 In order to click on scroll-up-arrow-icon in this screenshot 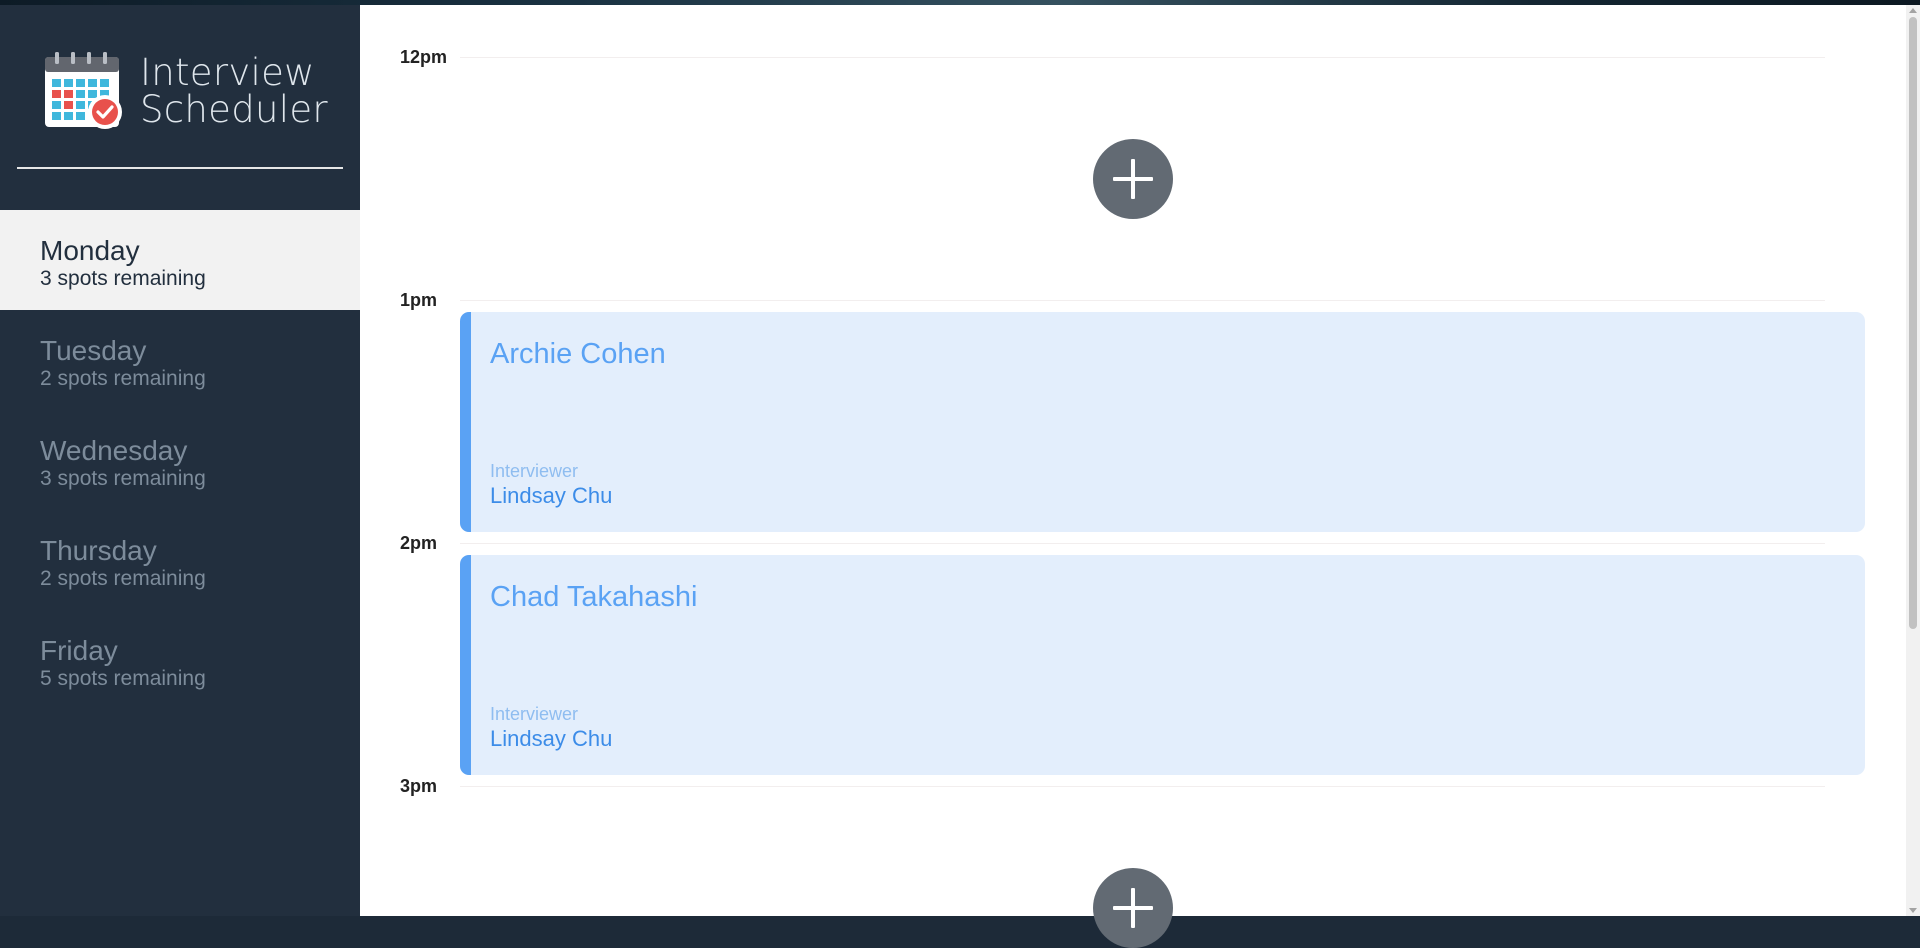, I will do `click(1913, 10)`.